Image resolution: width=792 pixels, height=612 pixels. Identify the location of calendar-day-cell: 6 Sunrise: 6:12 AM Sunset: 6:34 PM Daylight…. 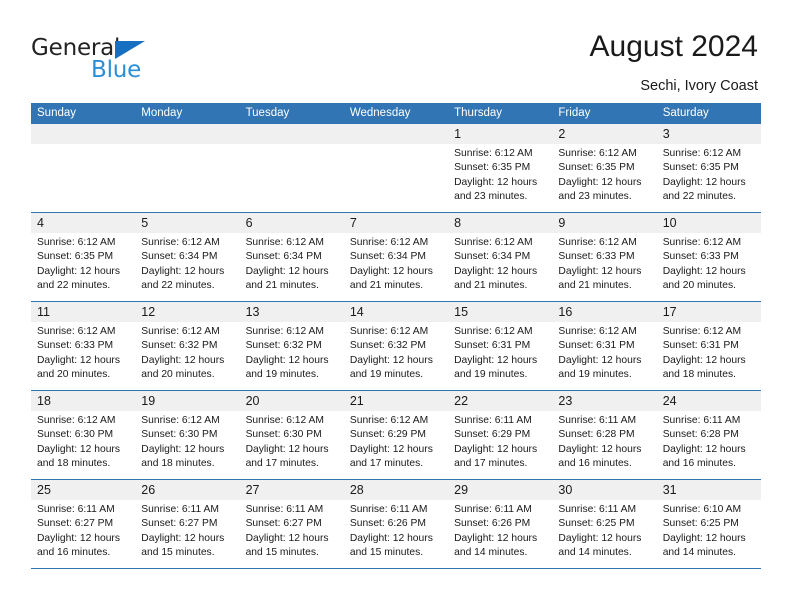
(291, 257).